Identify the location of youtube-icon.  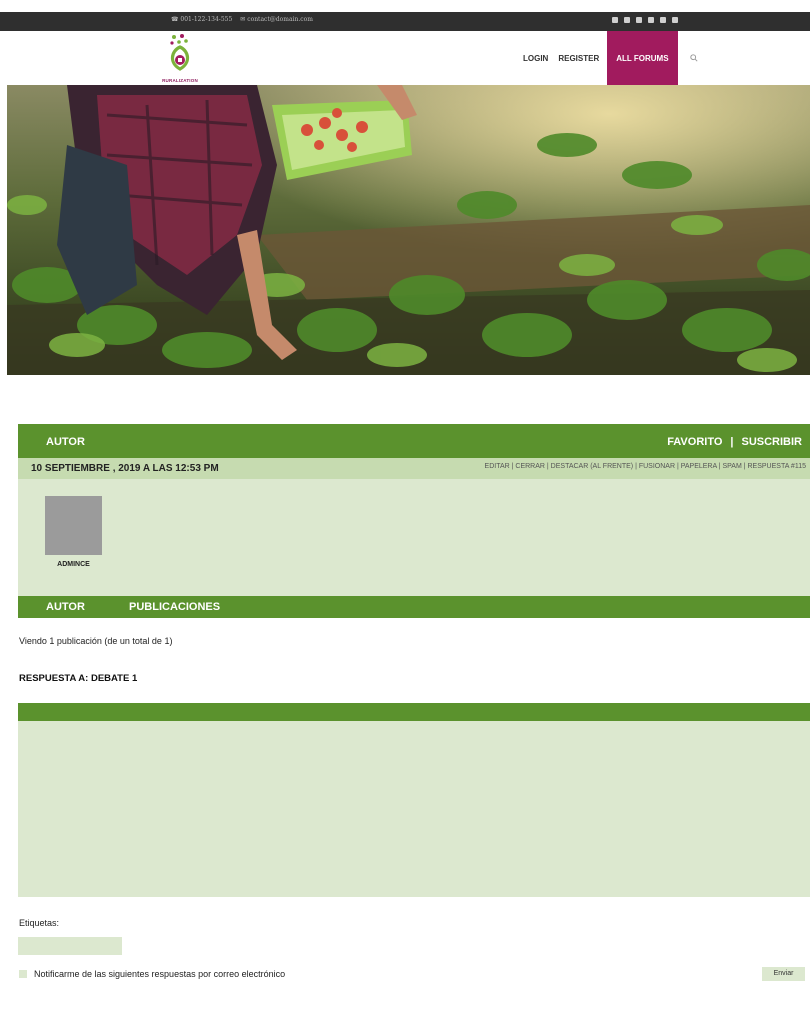
(663, 20).